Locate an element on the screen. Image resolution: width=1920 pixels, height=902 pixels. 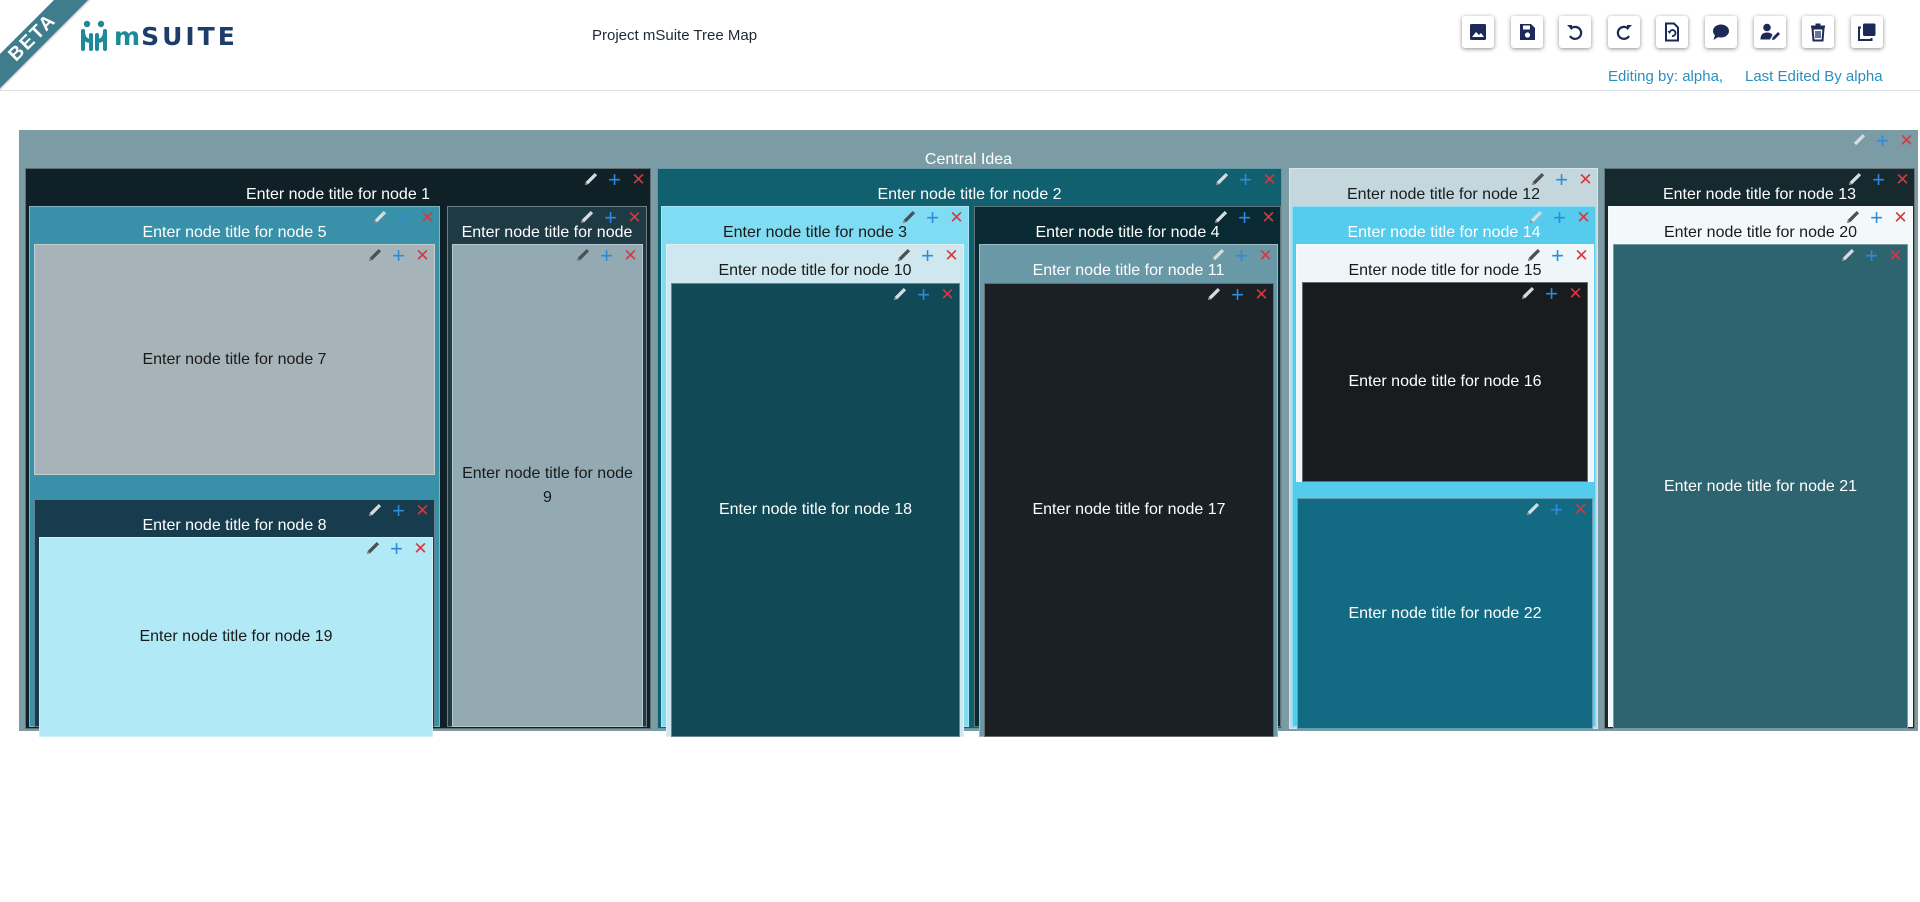
msuite-logo: mSUITE is located at coordinates (159, 36).